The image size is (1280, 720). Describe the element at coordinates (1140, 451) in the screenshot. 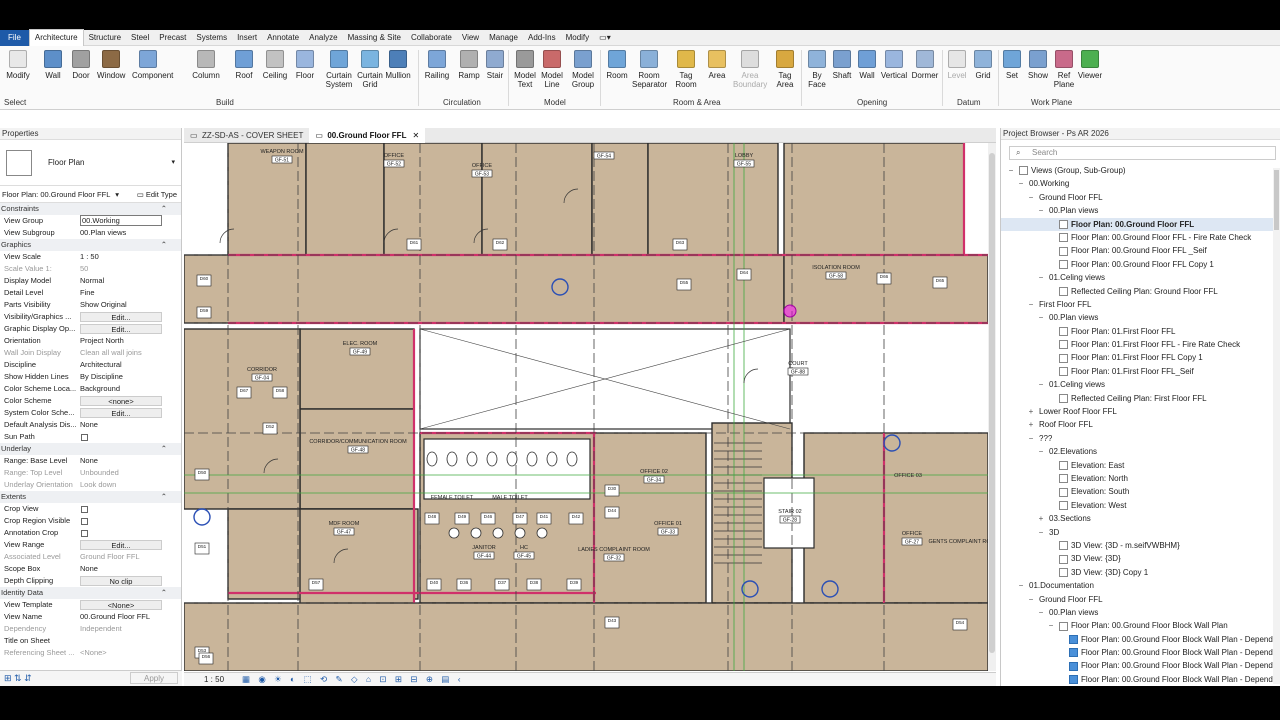

I see `browser-node: −02.Elevations` at that location.